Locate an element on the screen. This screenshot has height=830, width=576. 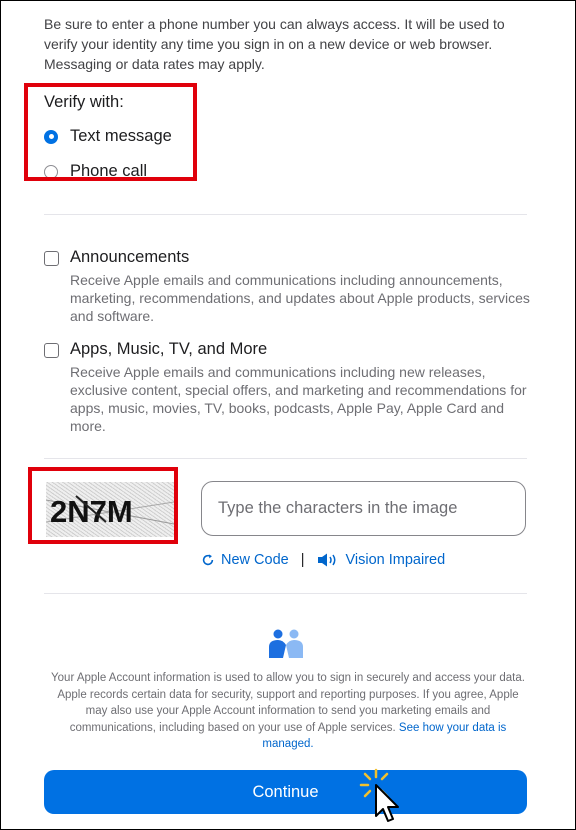
captcha-input is located at coordinates (363, 508).